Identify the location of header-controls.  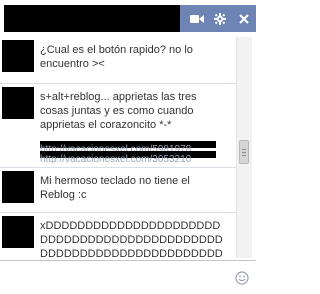
(218, 18).